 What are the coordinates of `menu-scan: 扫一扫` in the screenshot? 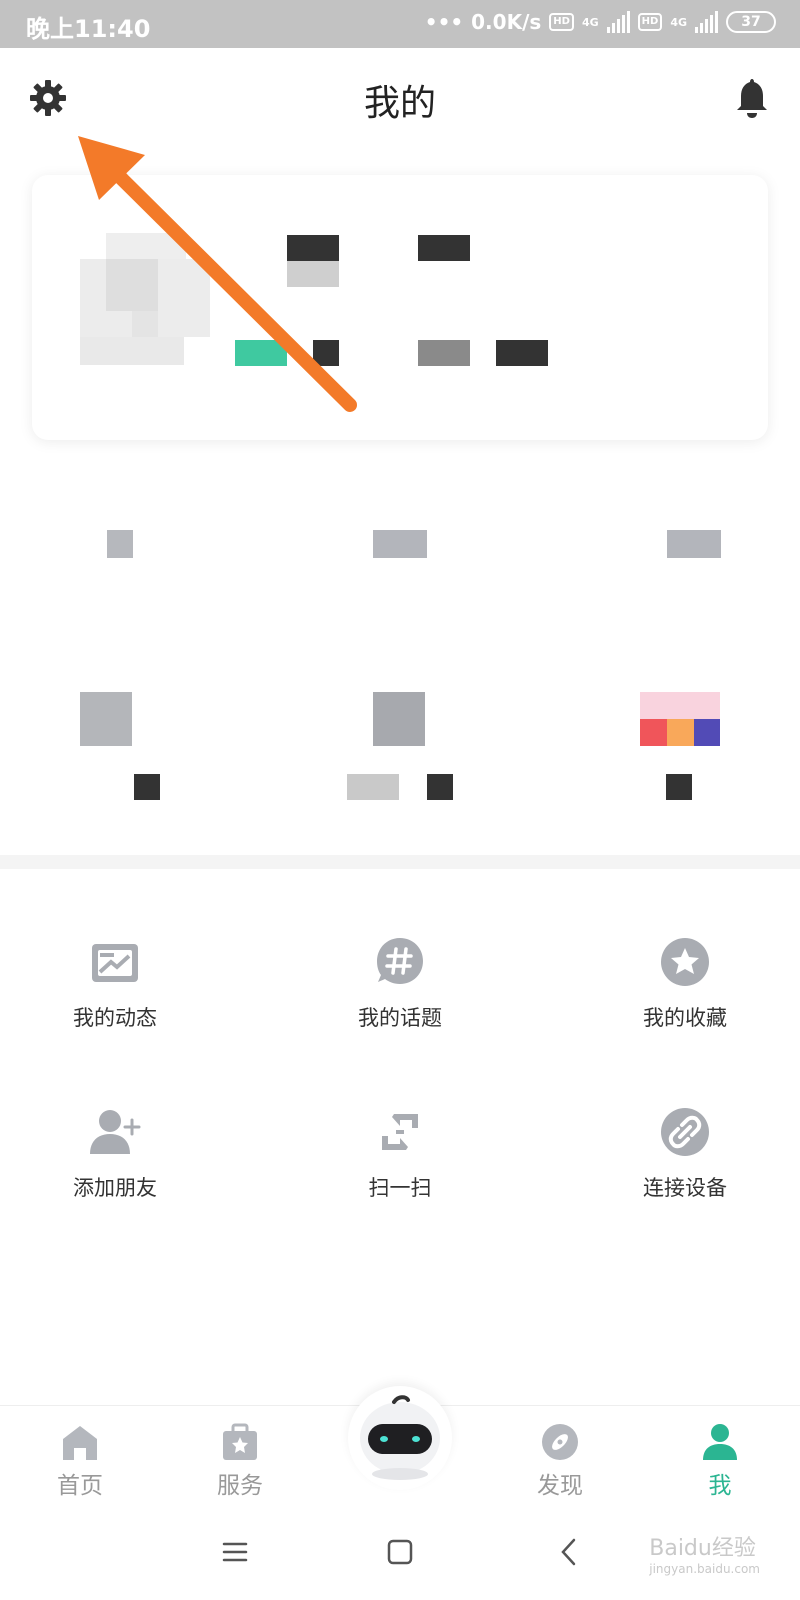 It's located at (400, 1154).